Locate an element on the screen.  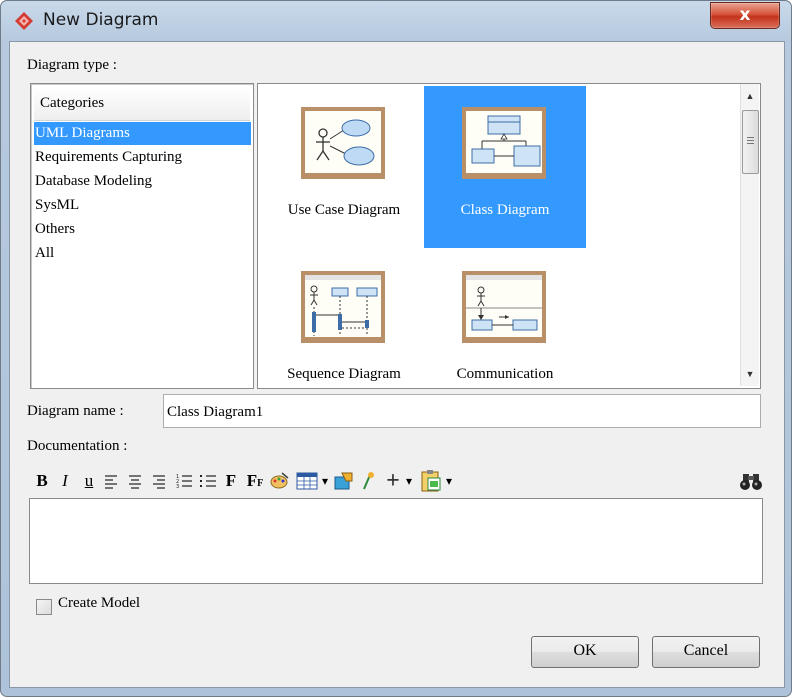
tile-use-case-diagram: Use Case Diagram is located at coordinates (344, 167).